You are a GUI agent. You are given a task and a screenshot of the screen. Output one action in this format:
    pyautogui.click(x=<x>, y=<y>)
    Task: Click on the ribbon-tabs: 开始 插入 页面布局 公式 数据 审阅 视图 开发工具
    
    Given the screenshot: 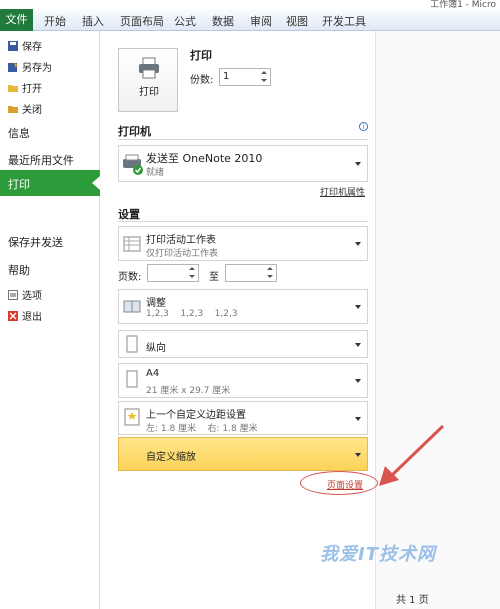 What is the action you would take?
    pyautogui.click(x=250, y=20)
    